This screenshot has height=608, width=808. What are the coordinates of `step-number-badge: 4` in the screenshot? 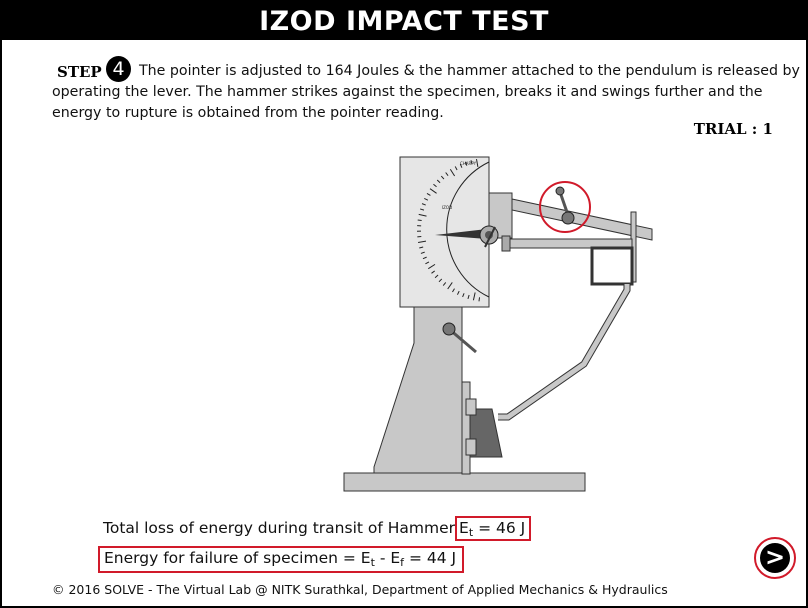 It's located at (118, 69).